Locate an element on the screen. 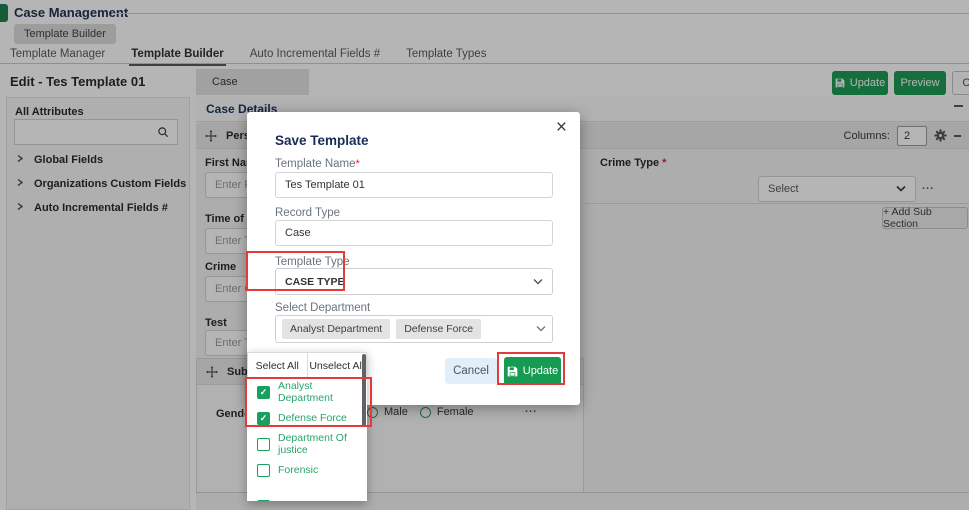 This screenshot has height=510, width=969. department-chip: Defense Force is located at coordinates (439, 329).